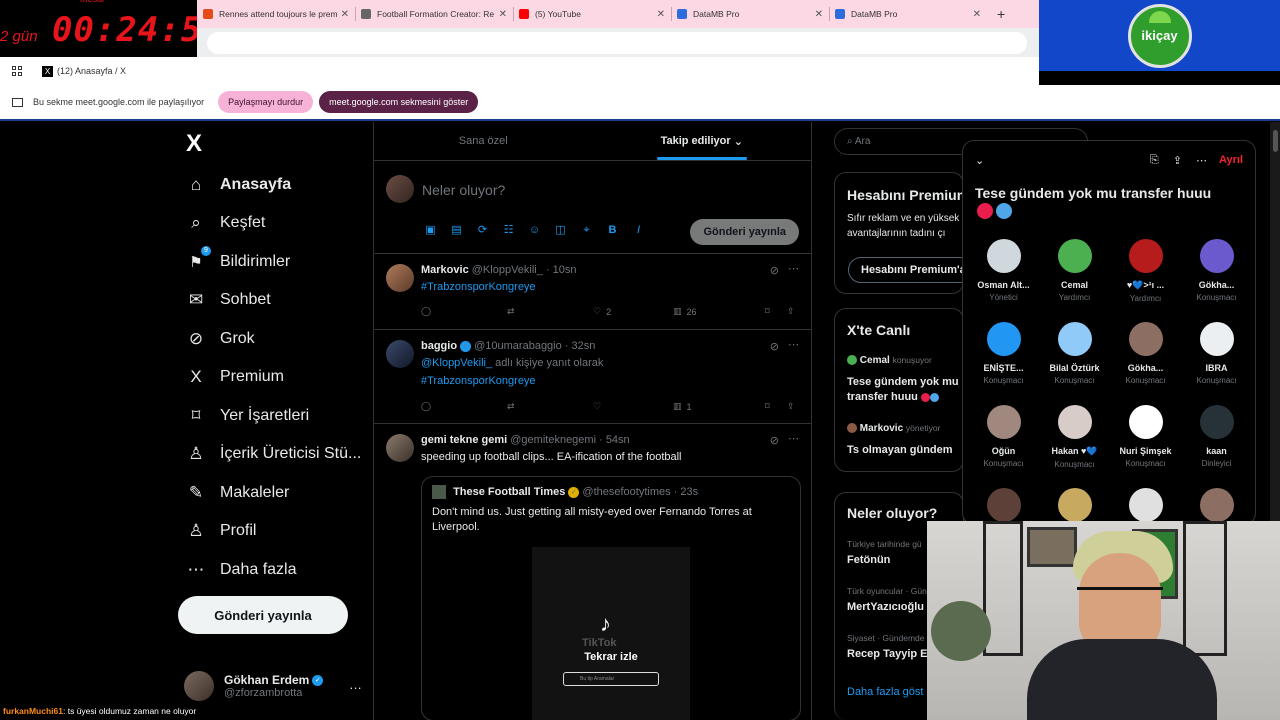  Describe the element at coordinates (633, 311) in the screenshot. I see `like-button: ♡ 2` at that location.